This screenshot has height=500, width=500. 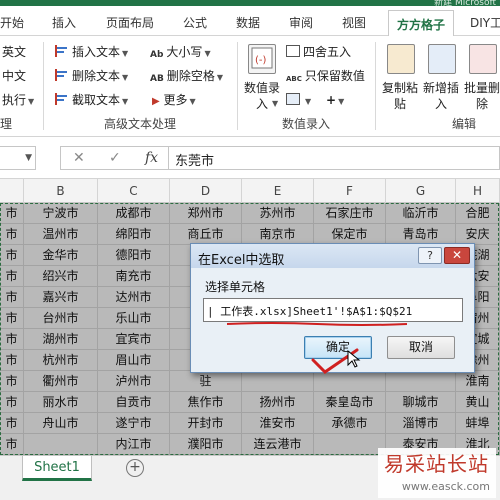 I want to click on grid-cell: 宁波市, so click(x=61, y=213).